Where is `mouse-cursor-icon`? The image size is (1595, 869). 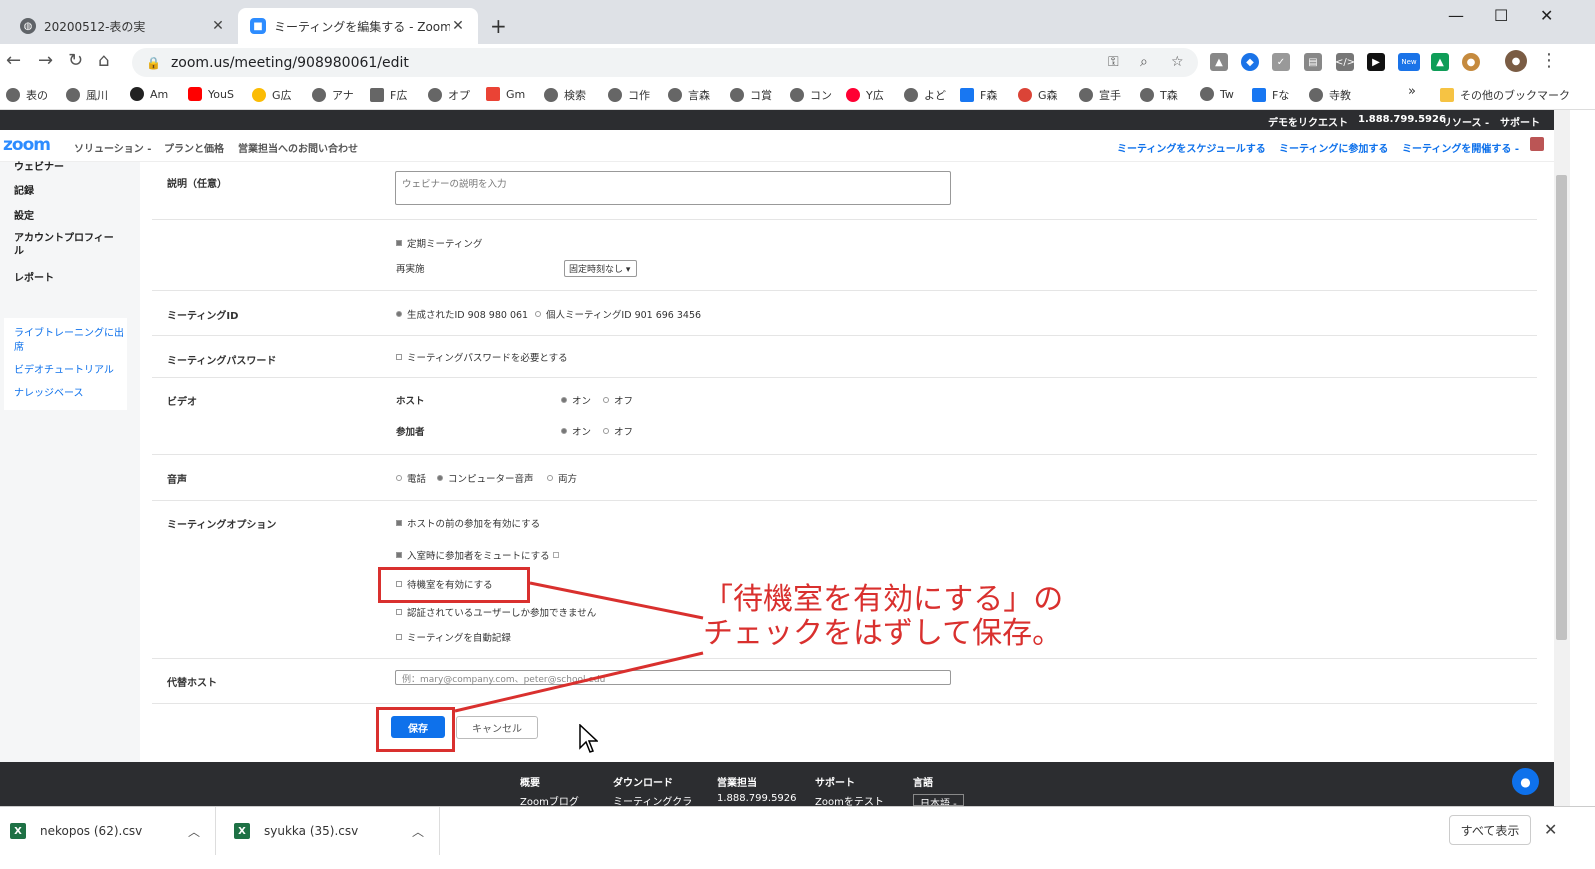 mouse-cursor-icon is located at coordinates (588, 738).